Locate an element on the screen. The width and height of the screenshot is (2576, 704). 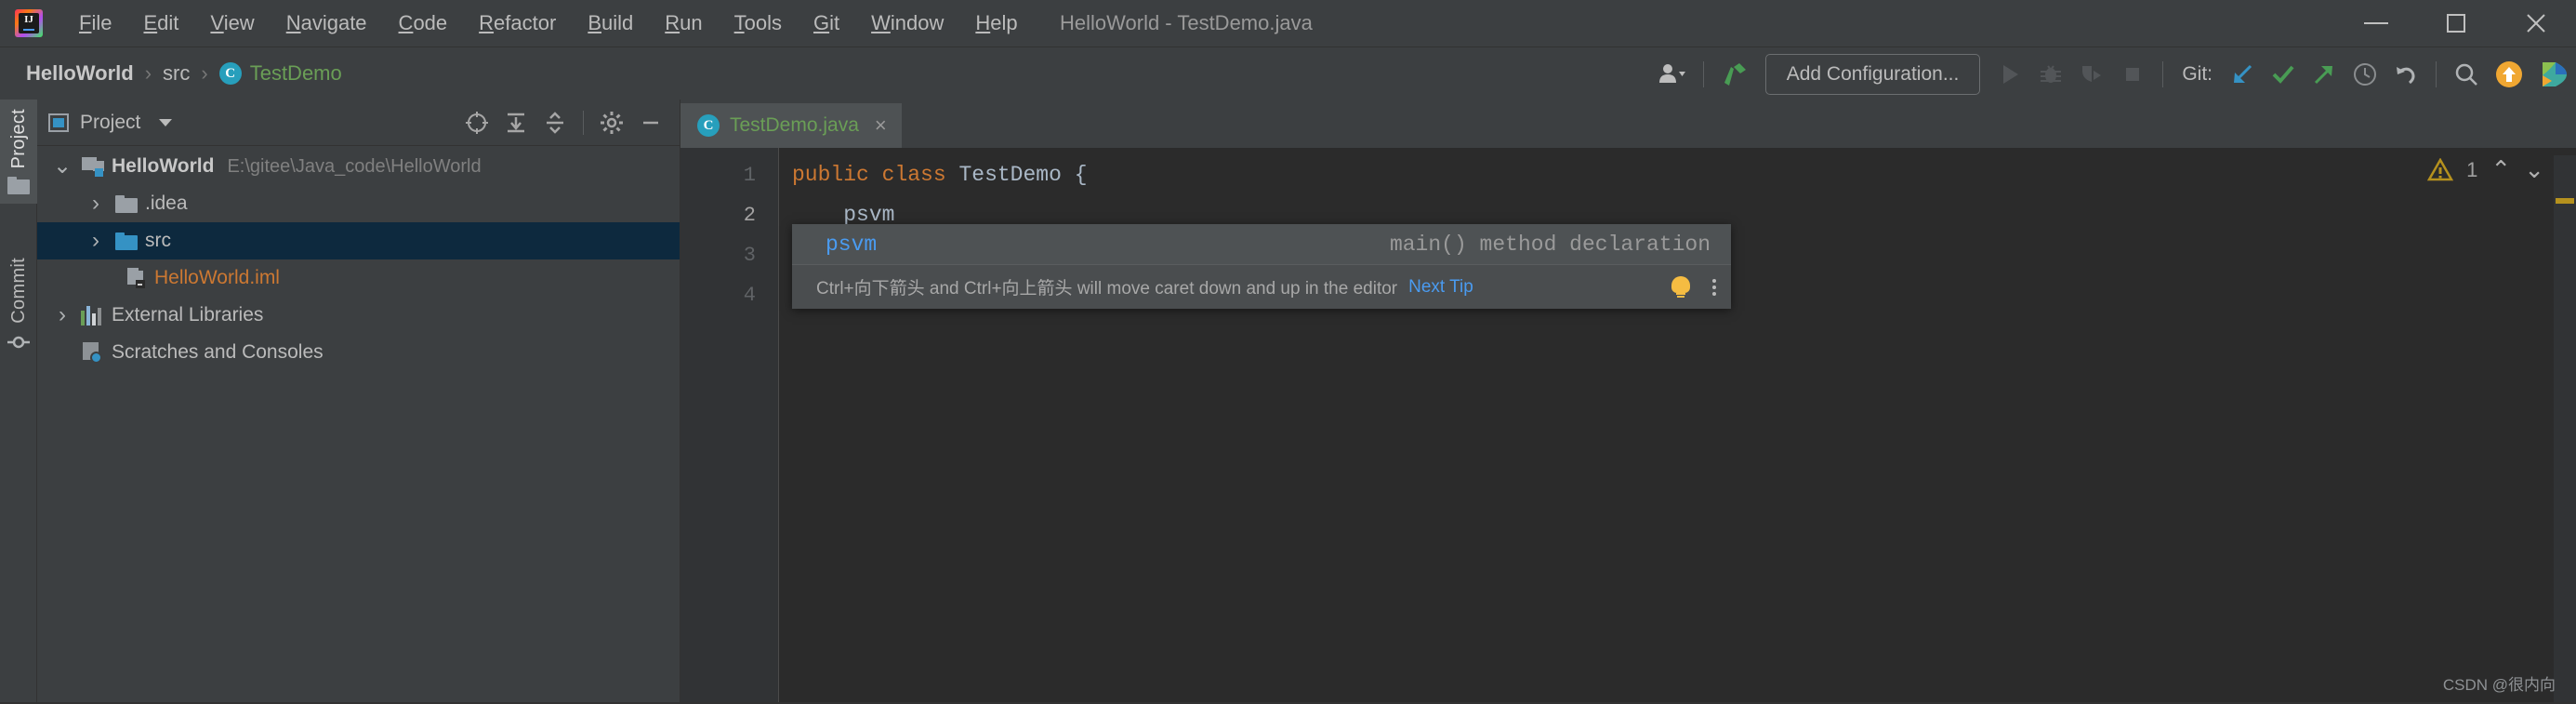
search-everywhere-button is located at coordinates (2466, 74).